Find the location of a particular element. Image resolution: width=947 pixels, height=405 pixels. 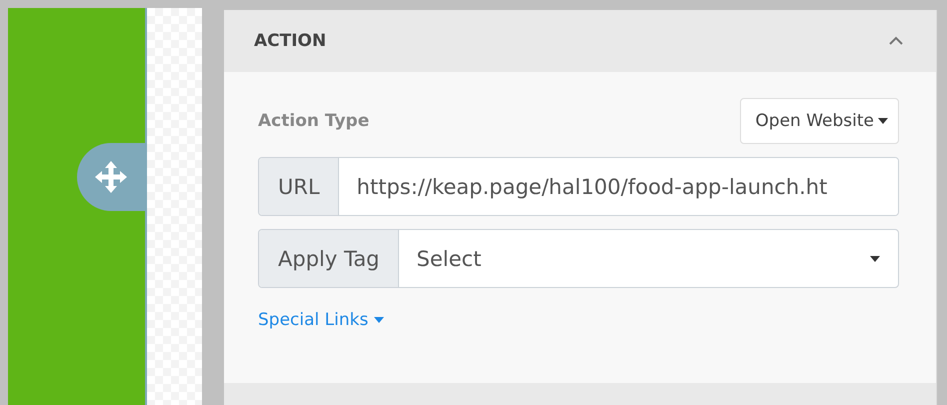

move-icon is located at coordinates (111, 177).